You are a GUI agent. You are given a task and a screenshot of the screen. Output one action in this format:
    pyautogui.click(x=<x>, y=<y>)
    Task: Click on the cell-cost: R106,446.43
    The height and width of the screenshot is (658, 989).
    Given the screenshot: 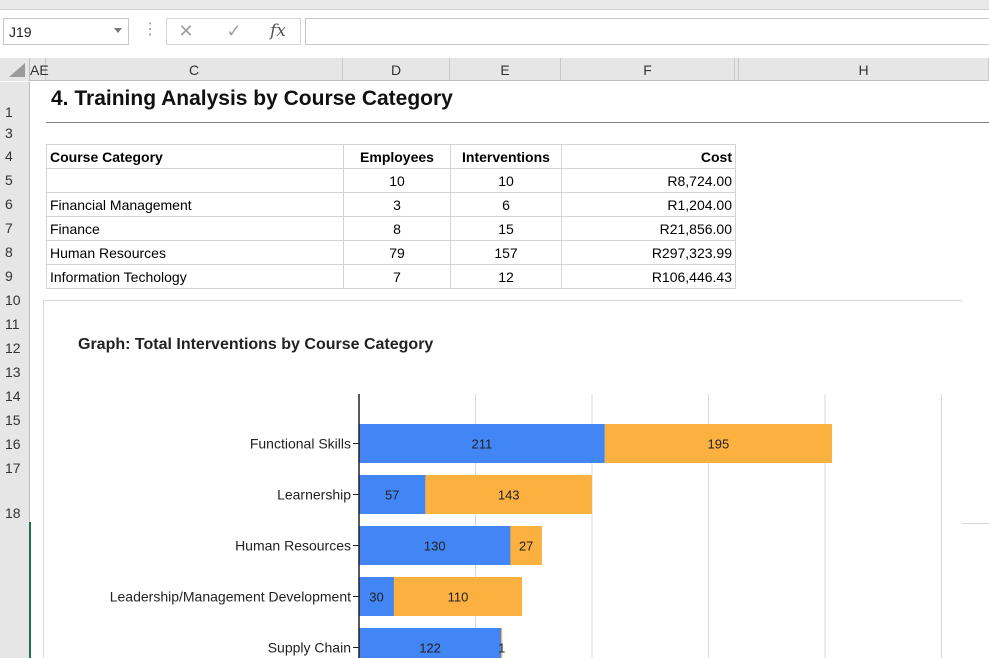 What is the action you would take?
    pyautogui.click(x=648, y=276)
    